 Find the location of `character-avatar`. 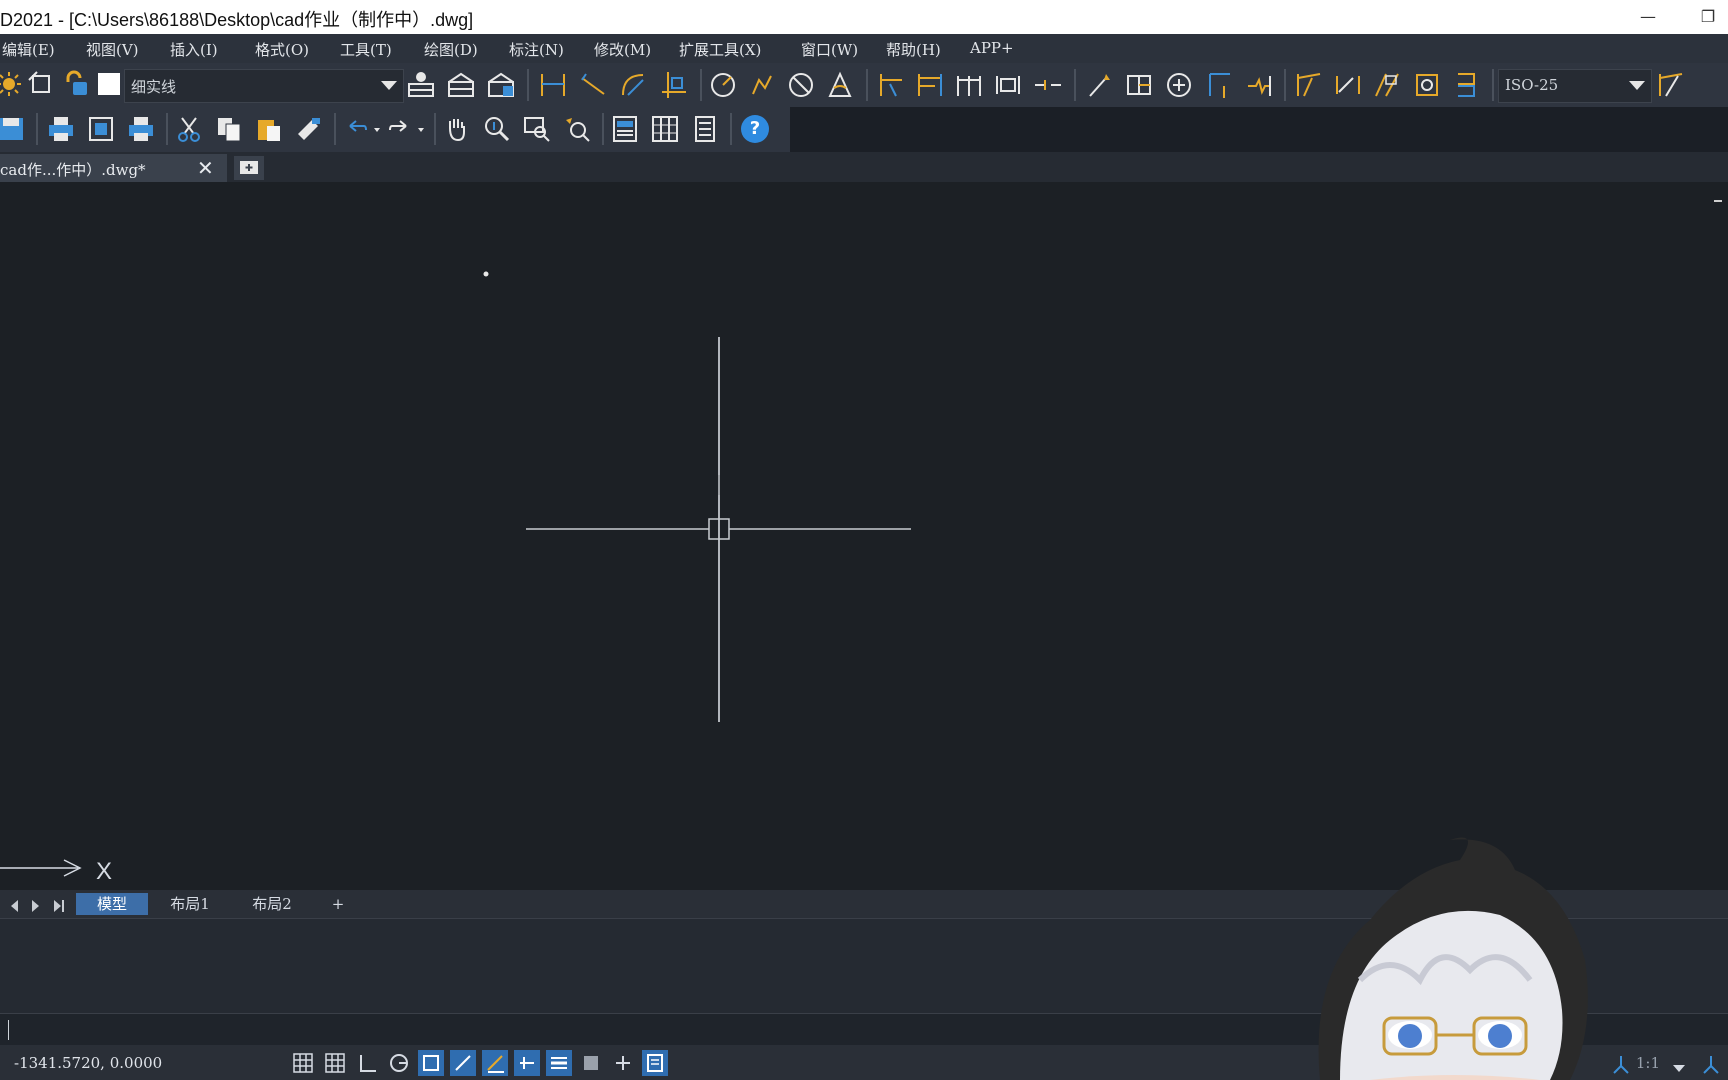

character-avatar is located at coordinates (1453, 958).